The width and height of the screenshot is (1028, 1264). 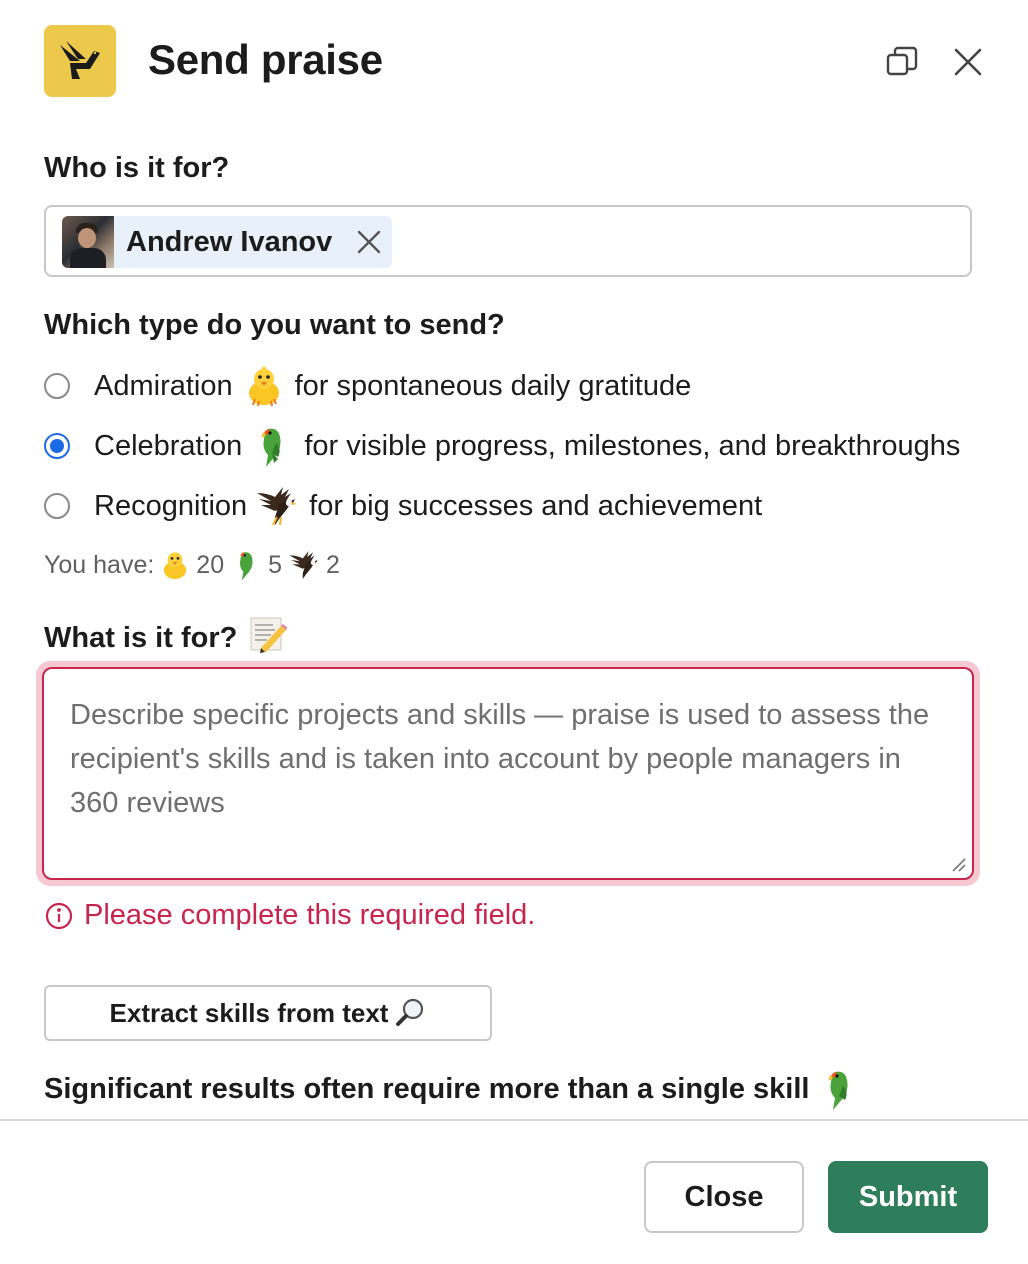 I want to click on option-name: Admiration, so click(x=163, y=385).